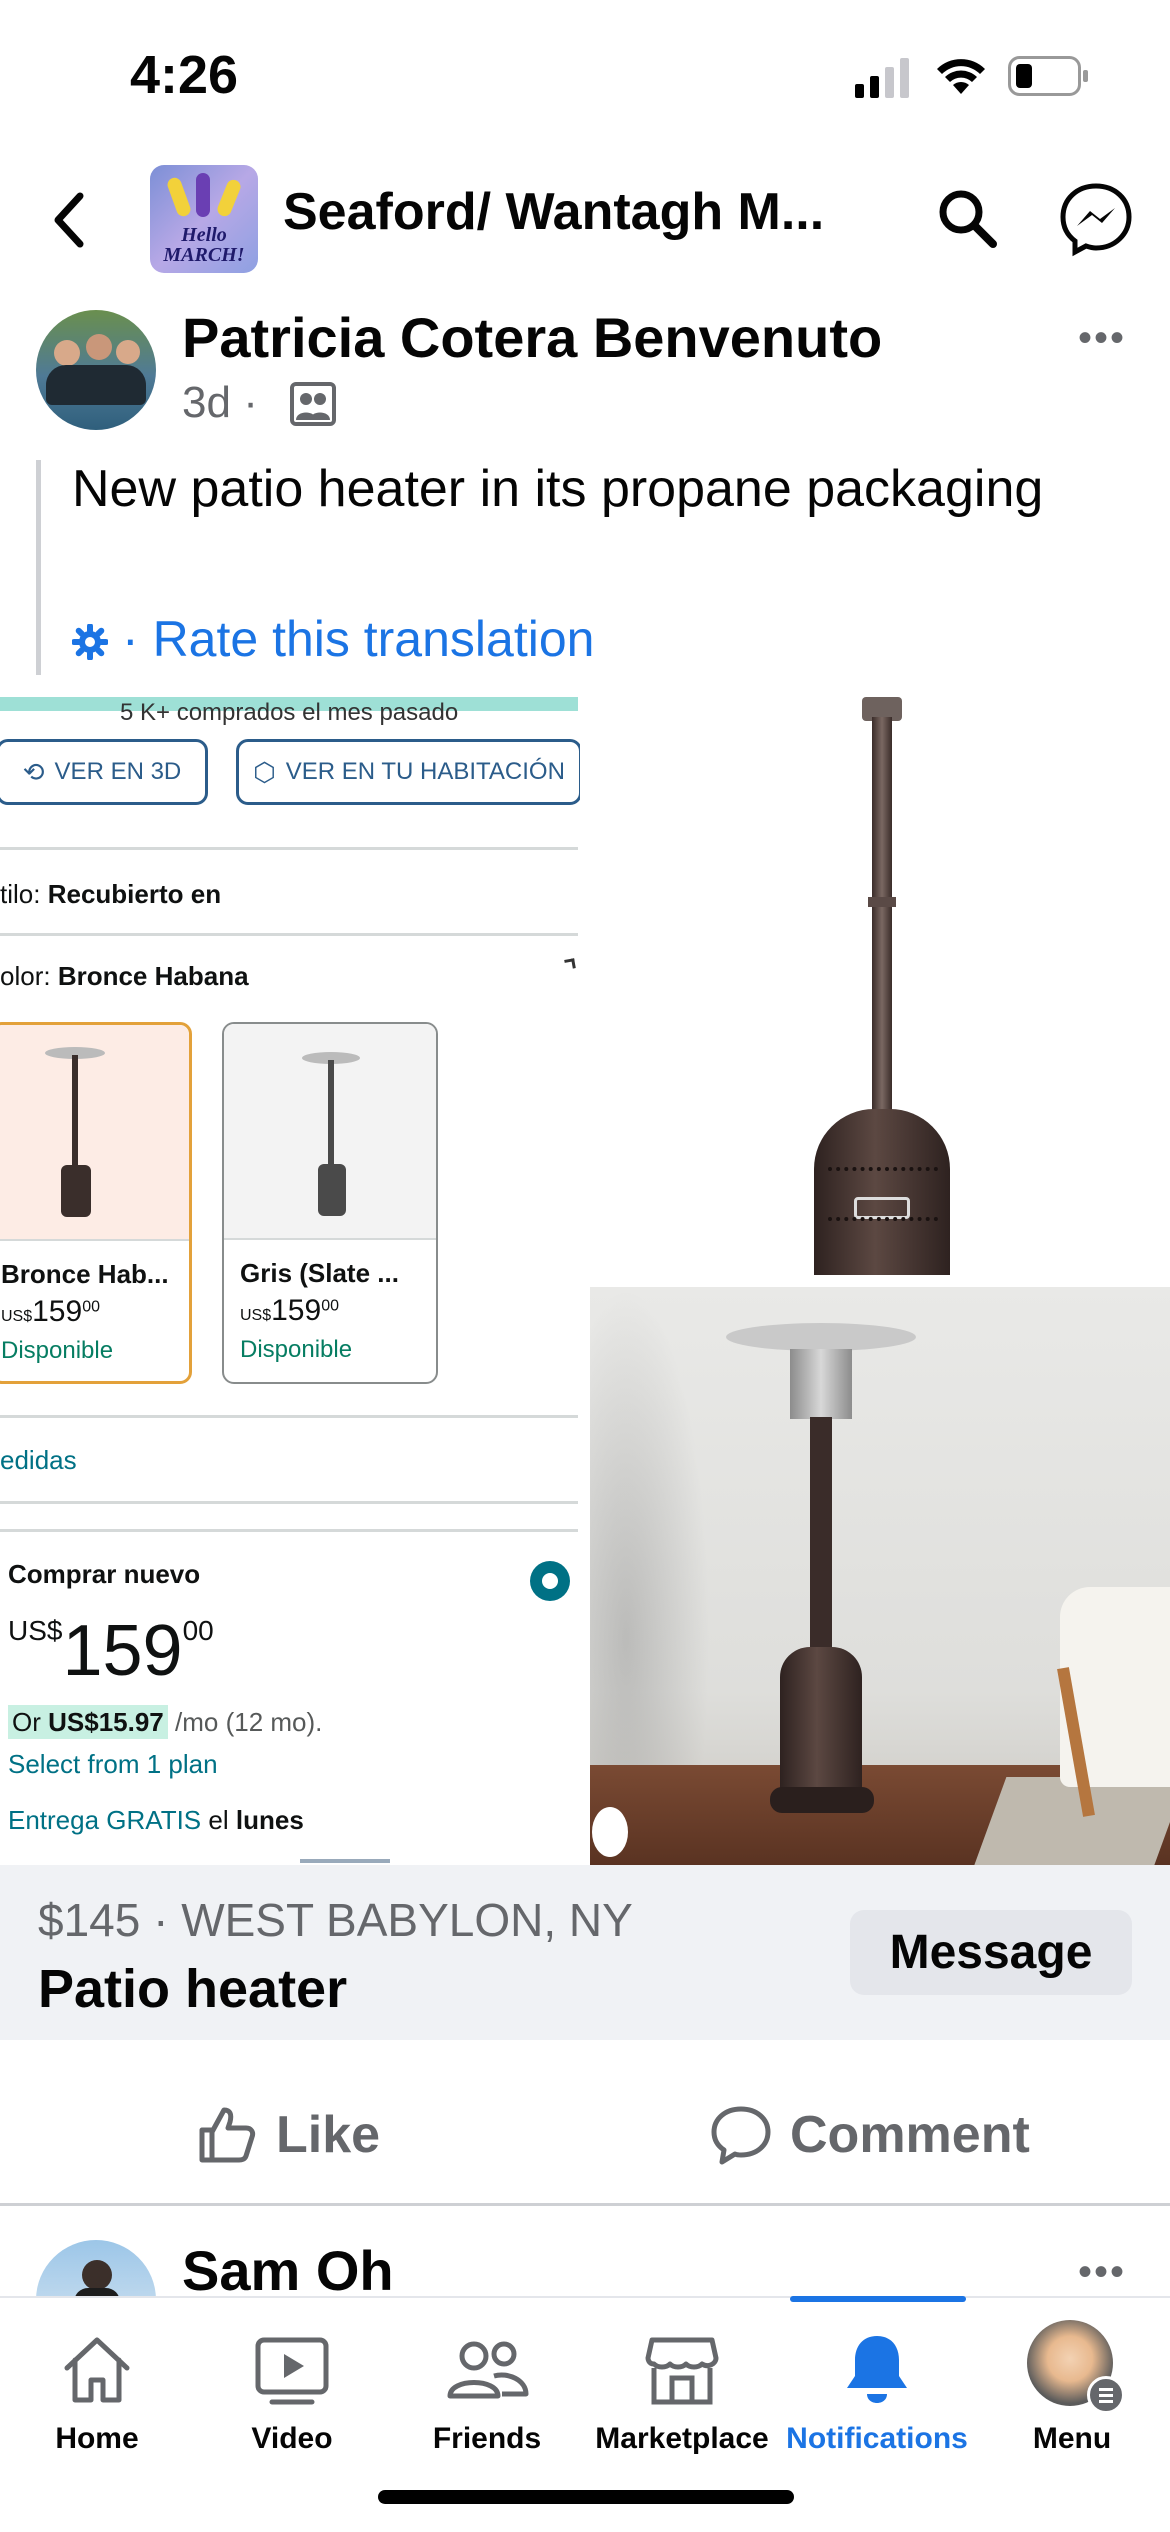 This screenshot has width=1170, height=2532. I want to click on tab-home-label: Home, so click(97, 2438).